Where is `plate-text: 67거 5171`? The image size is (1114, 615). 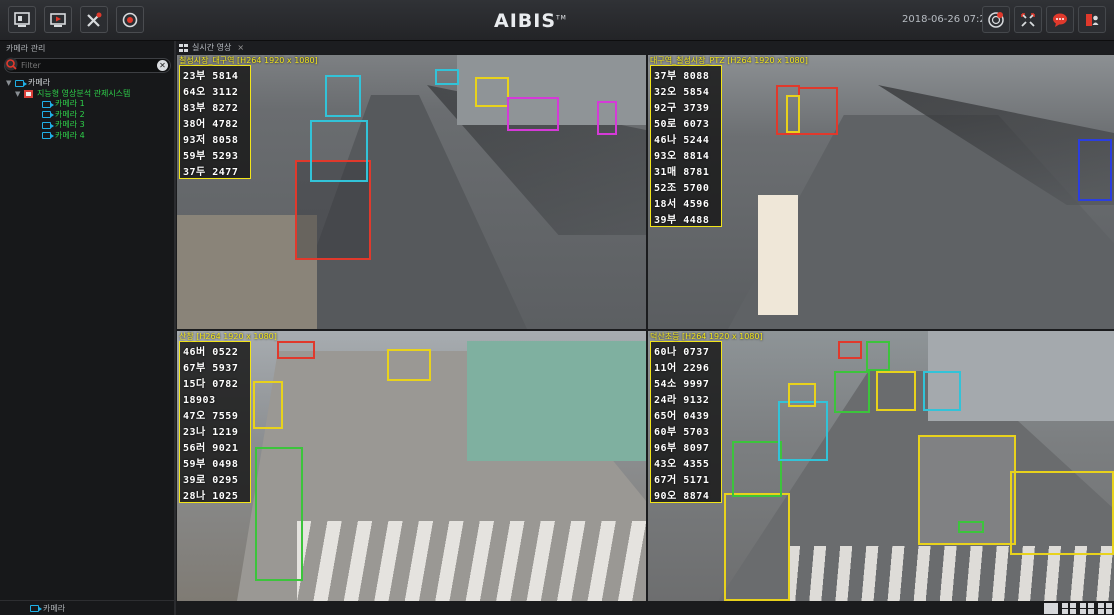
plate-text: 67거 5171 is located at coordinates (682, 480).